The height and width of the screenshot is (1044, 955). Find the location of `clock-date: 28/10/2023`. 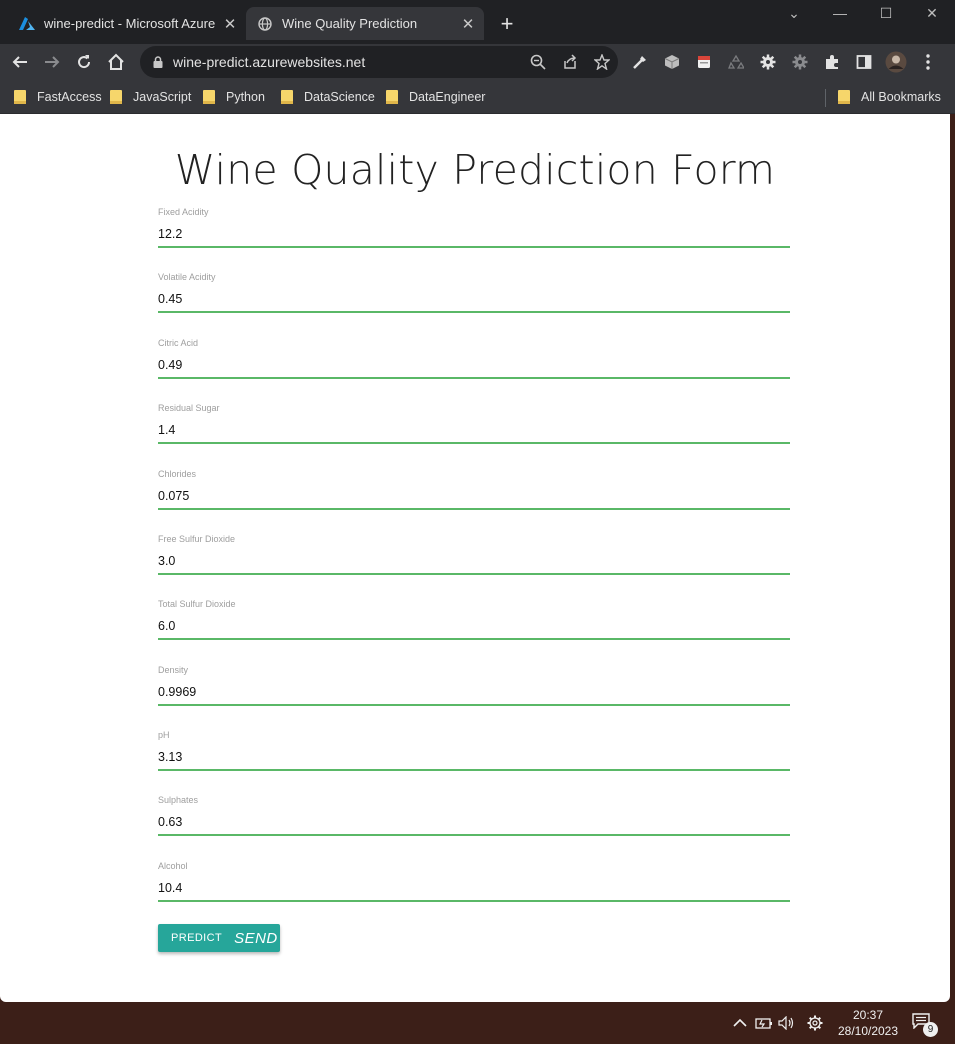

clock-date: 28/10/2023 is located at coordinates (868, 1031).